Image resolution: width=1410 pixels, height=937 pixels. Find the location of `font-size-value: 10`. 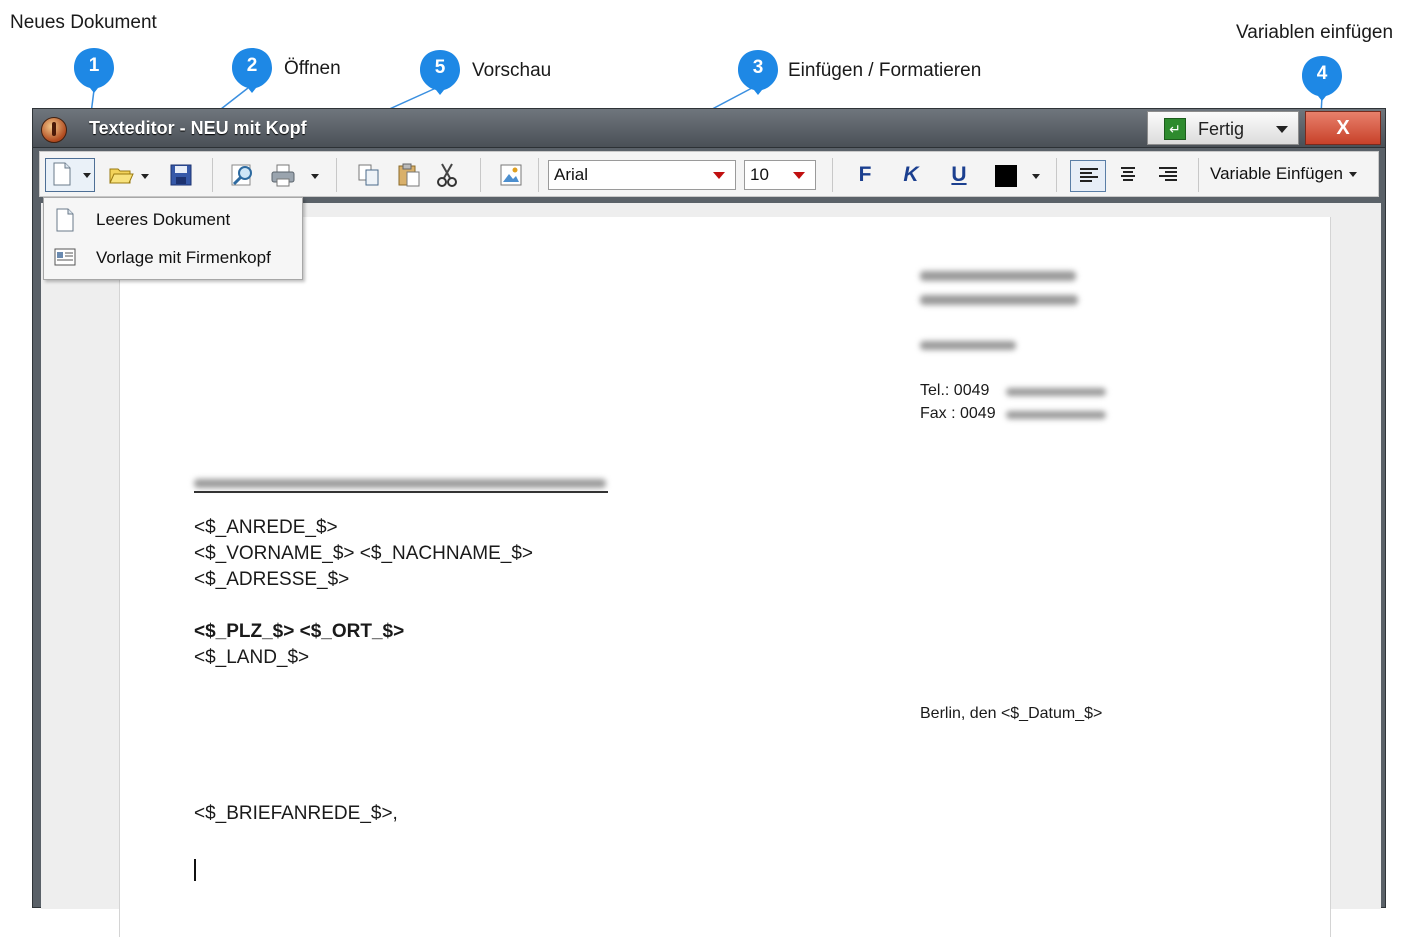

font-size-value: 10 is located at coordinates (759, 174).